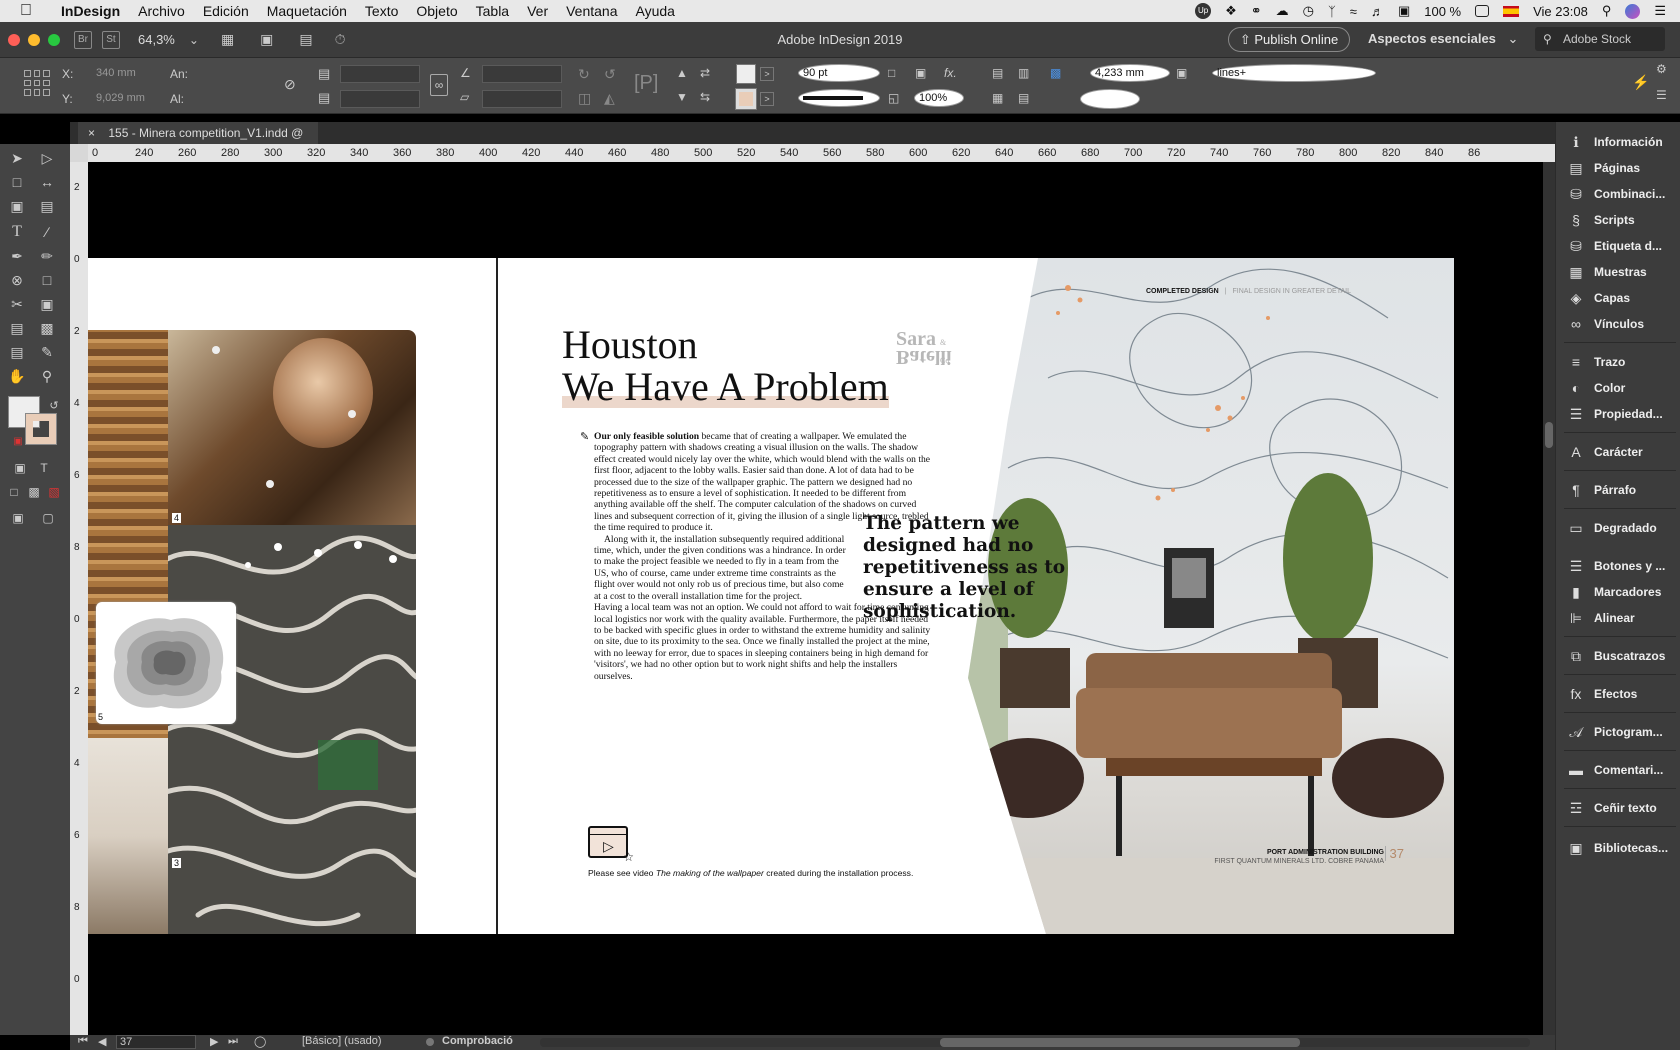 This screenshot has height=1050, width=1680. What do you see at coordinates (83, 1041) in the screenshot?
I see `first-page-icon: ⏮` at bounding box center [83, 1041].